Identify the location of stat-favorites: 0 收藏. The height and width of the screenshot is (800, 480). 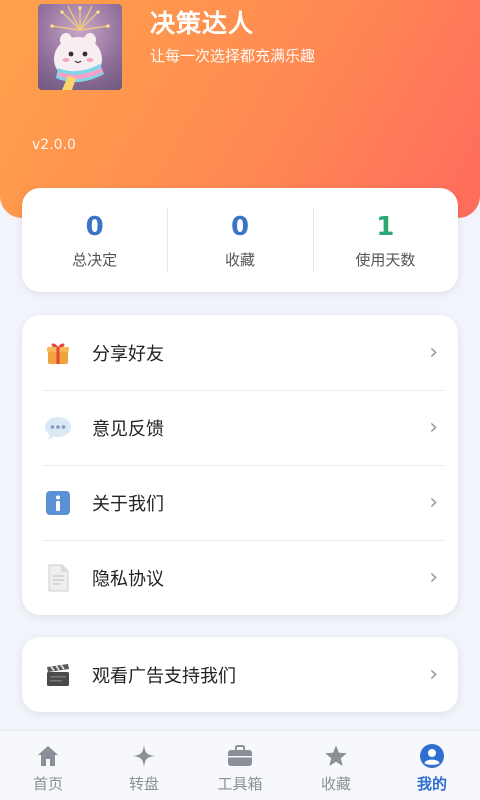
(239, 240).